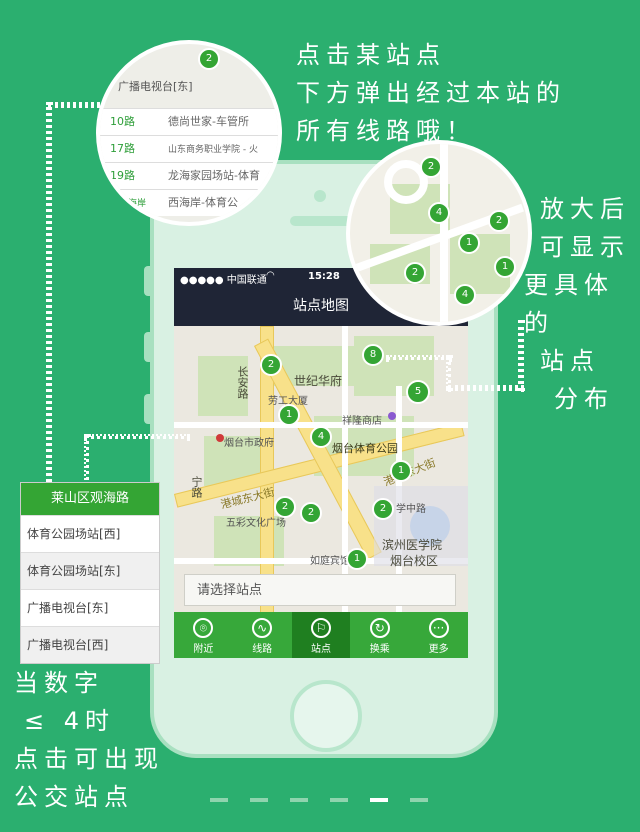 The height and width of the screenshot is (832, 640). I want to click on annotation-right: 放大后 可显示 更具体的 站点 分布, so click(582, 304).